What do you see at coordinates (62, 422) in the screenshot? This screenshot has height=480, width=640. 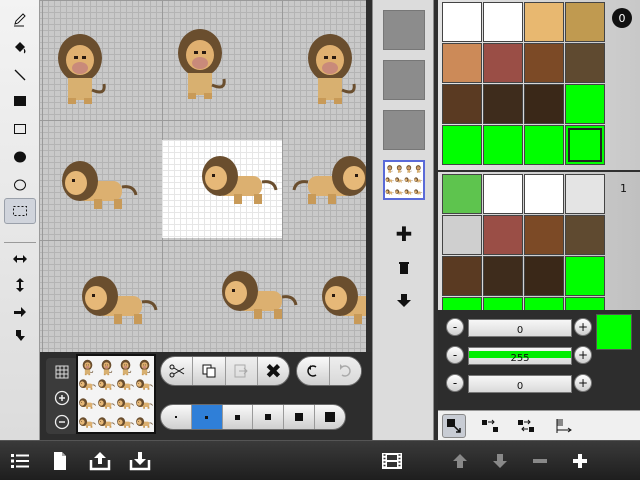 I see `zoom-out-icon` at bounding box center [62, 422].